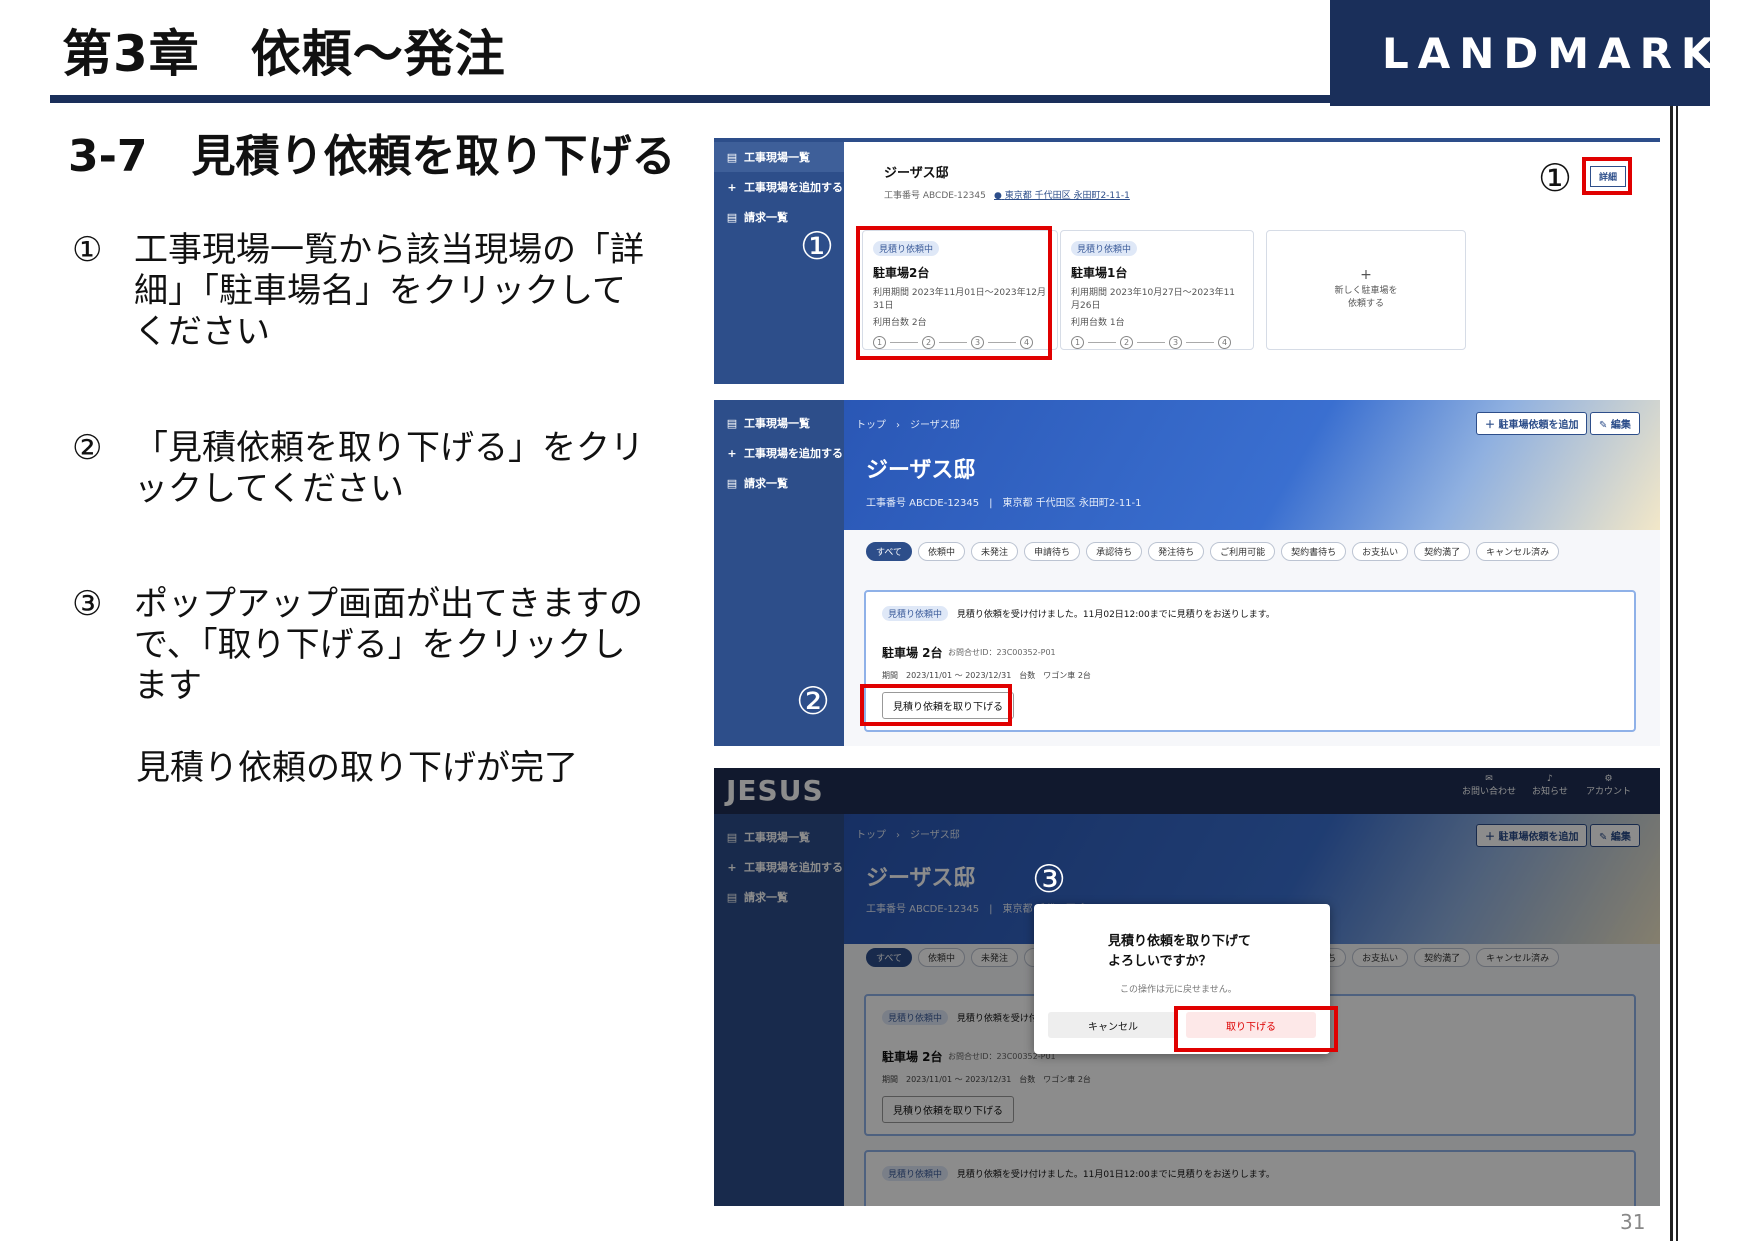  What do you see at coordinates (1442, 551) in the screenshot?
I see `filter-tab: 契約満了` at bounding box center [1442, 551].